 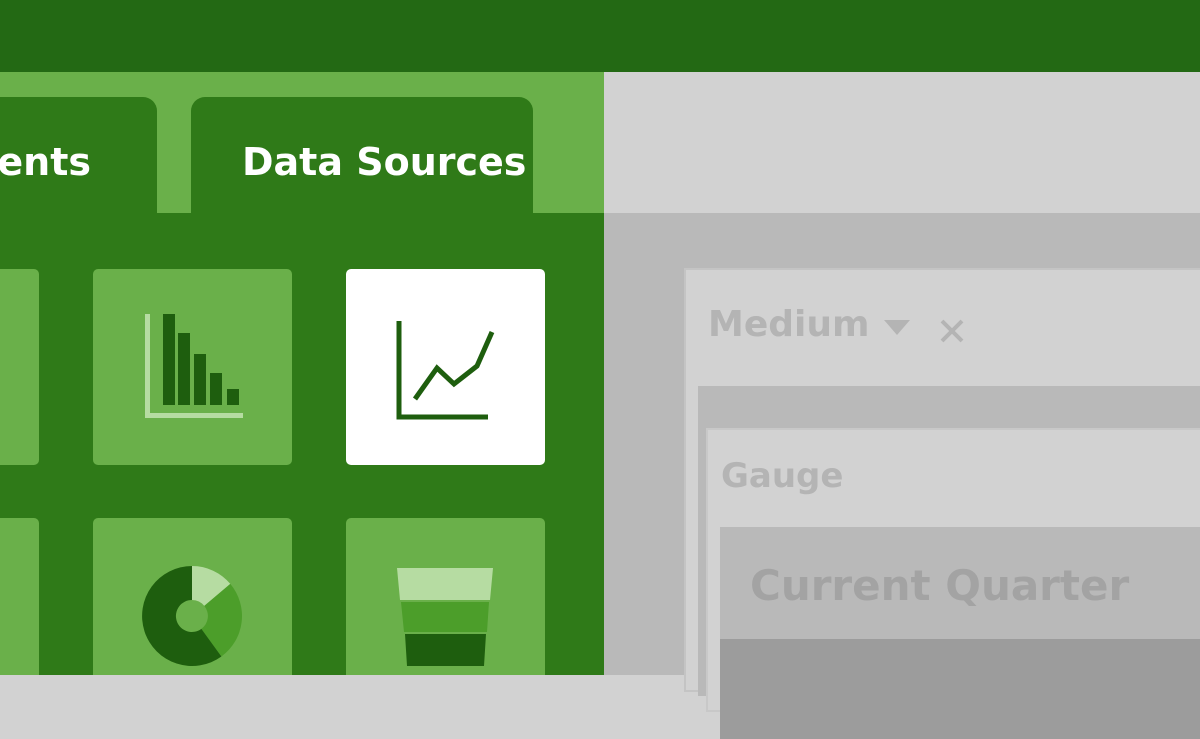 I want to click on tab-strip: nents Data Sources, so click(x=302, y=142).